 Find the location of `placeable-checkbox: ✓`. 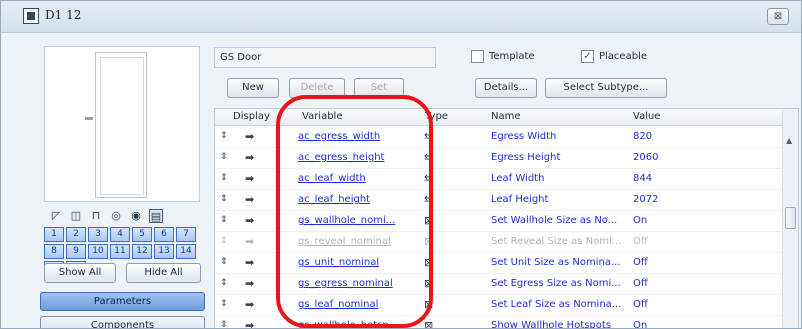

placeable-checkbox: ✓ is located at coordinates (587, 56).